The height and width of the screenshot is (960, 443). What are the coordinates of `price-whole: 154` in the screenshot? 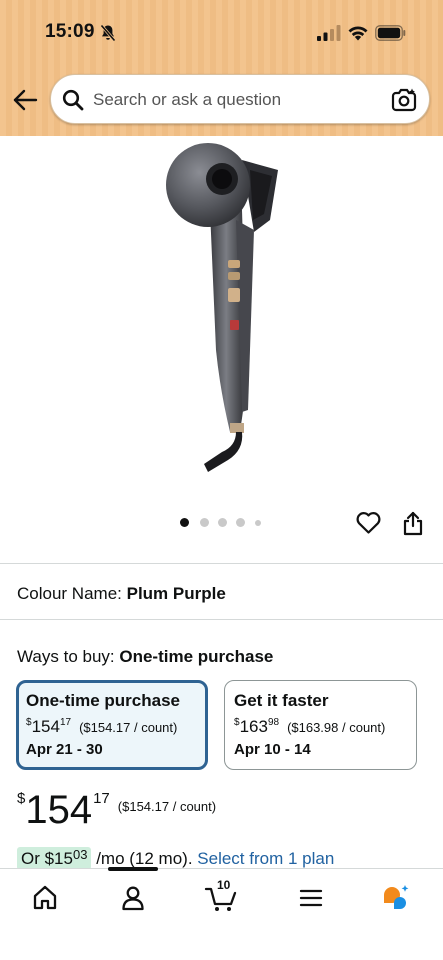 It's located at (59, 810).